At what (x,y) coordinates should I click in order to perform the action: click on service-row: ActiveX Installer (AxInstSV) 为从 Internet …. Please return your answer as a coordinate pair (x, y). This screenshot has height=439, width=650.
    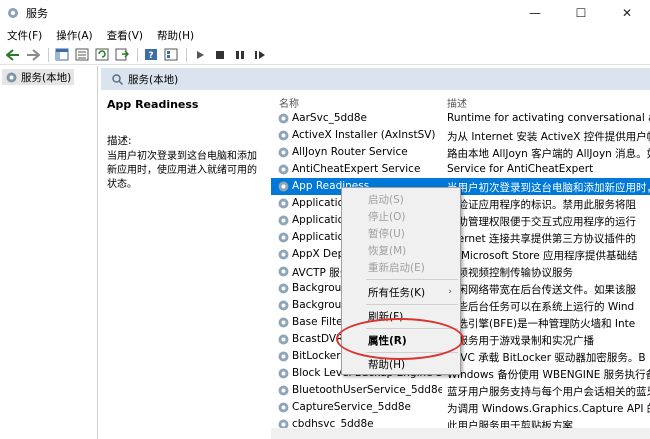
    Looking at the image, I should click on (460, 135).